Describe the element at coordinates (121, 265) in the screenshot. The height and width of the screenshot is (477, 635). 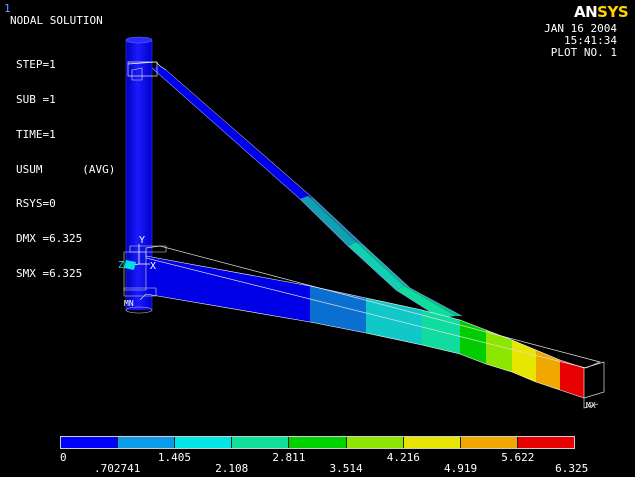
I see `triad-z-label: Z` at that location.